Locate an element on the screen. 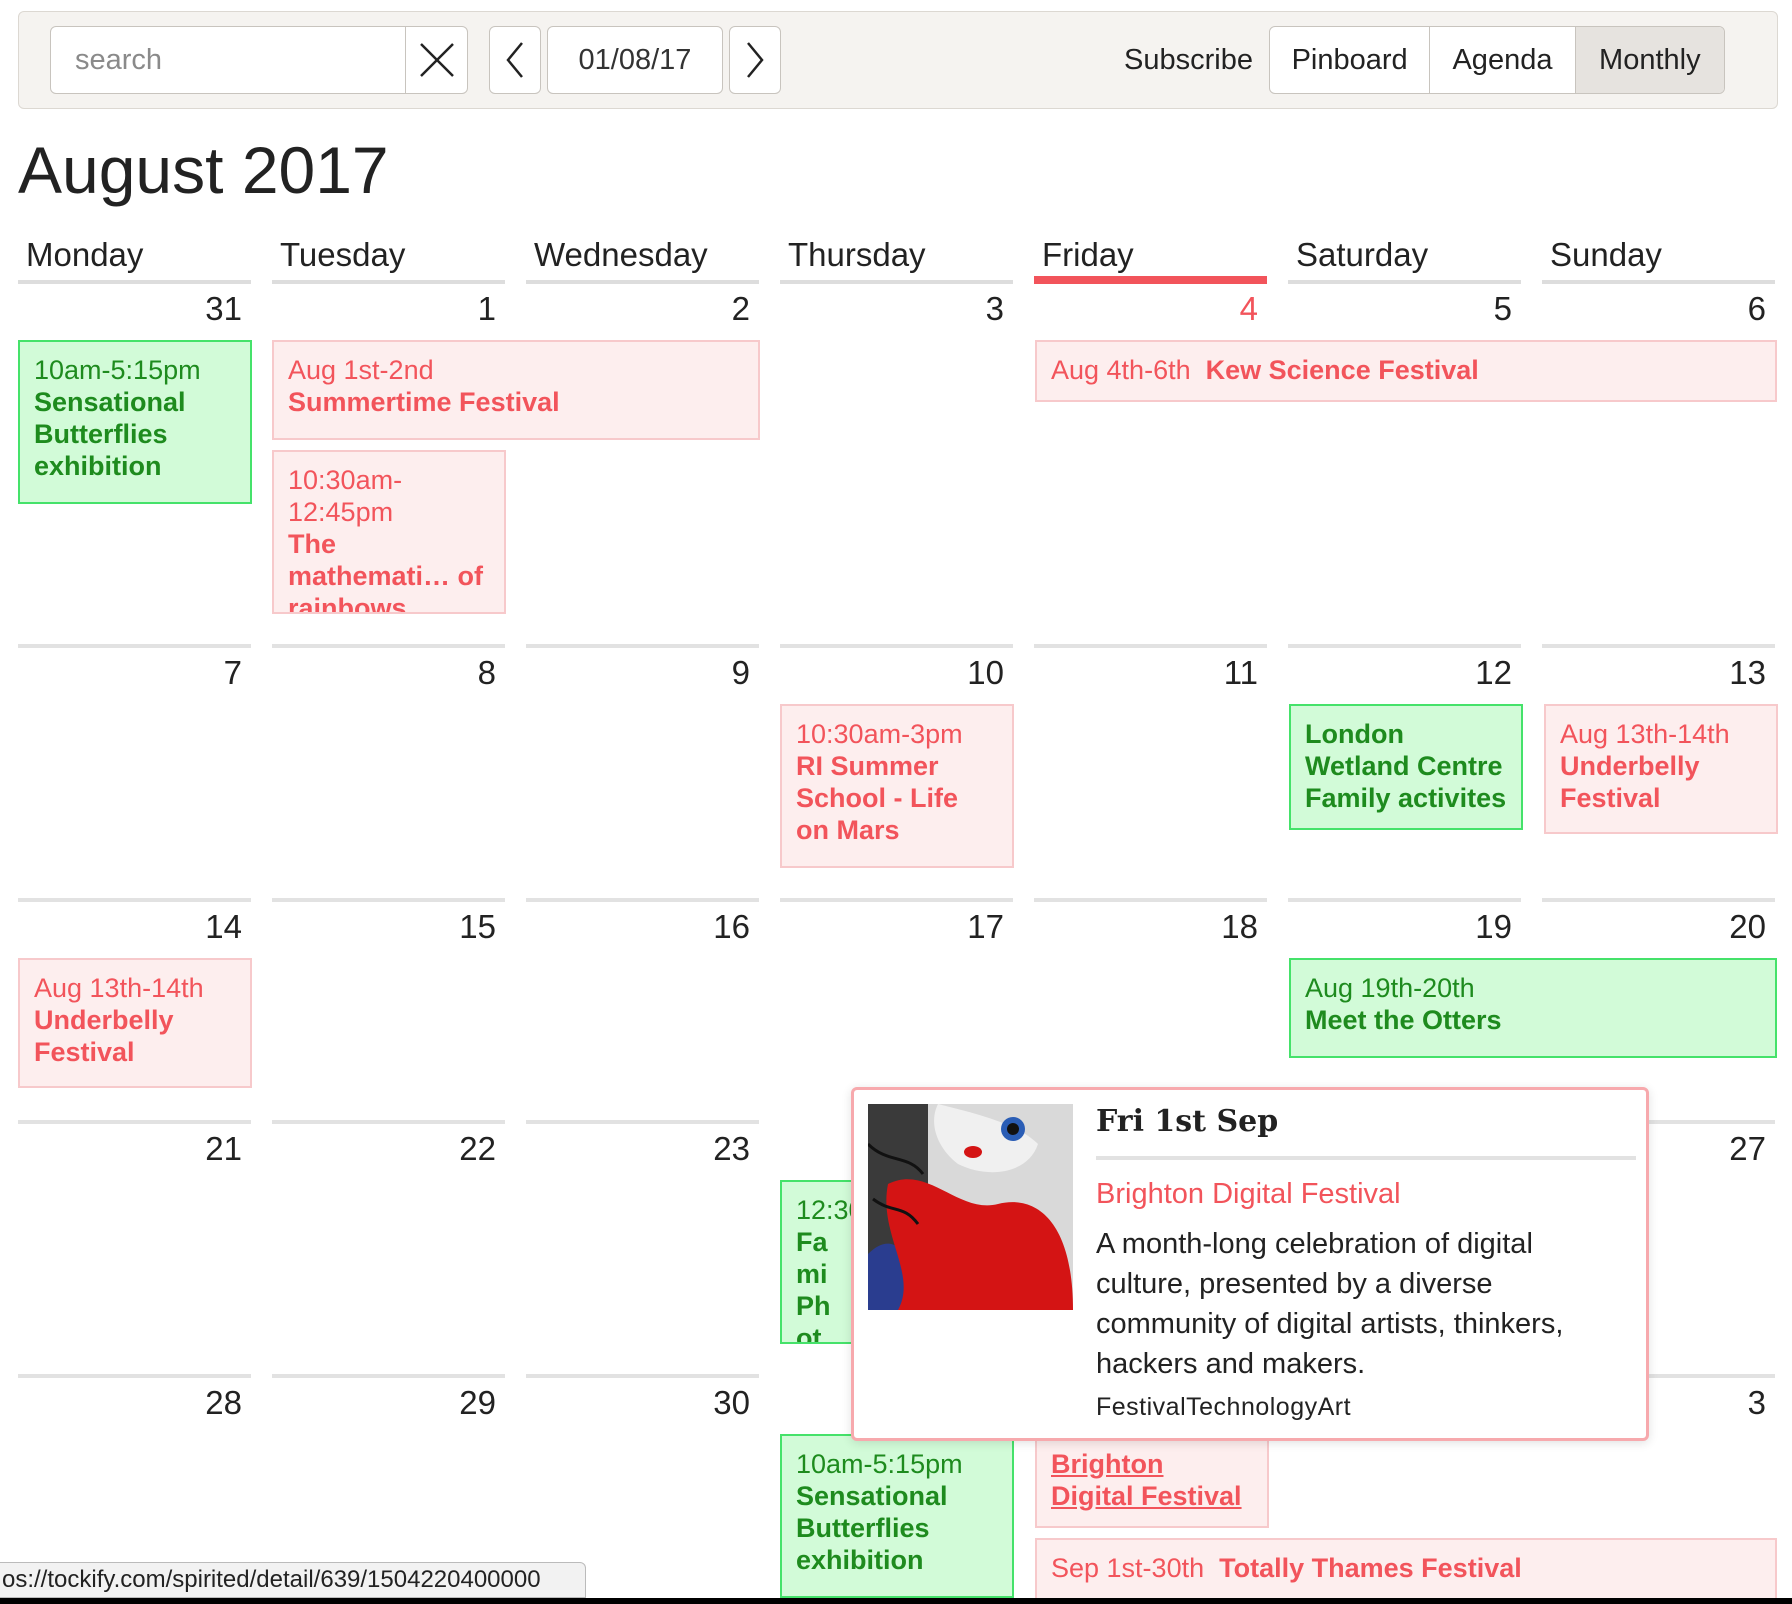 The width and height of the screenshot is (1792, 1604). date-cell-number: 8 is located at coordinates (486, 672).